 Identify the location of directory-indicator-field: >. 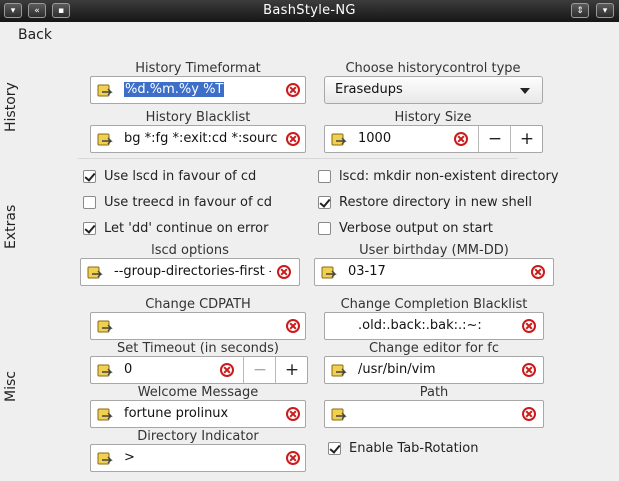
(198, 458).